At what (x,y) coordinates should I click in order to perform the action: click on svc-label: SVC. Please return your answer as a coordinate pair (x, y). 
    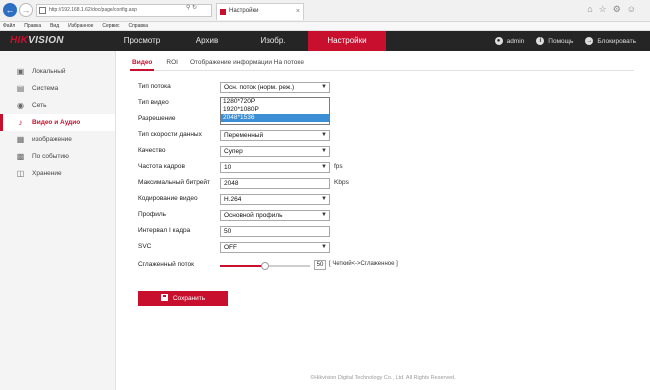
    Looking at the image, I should click on (145, 246).